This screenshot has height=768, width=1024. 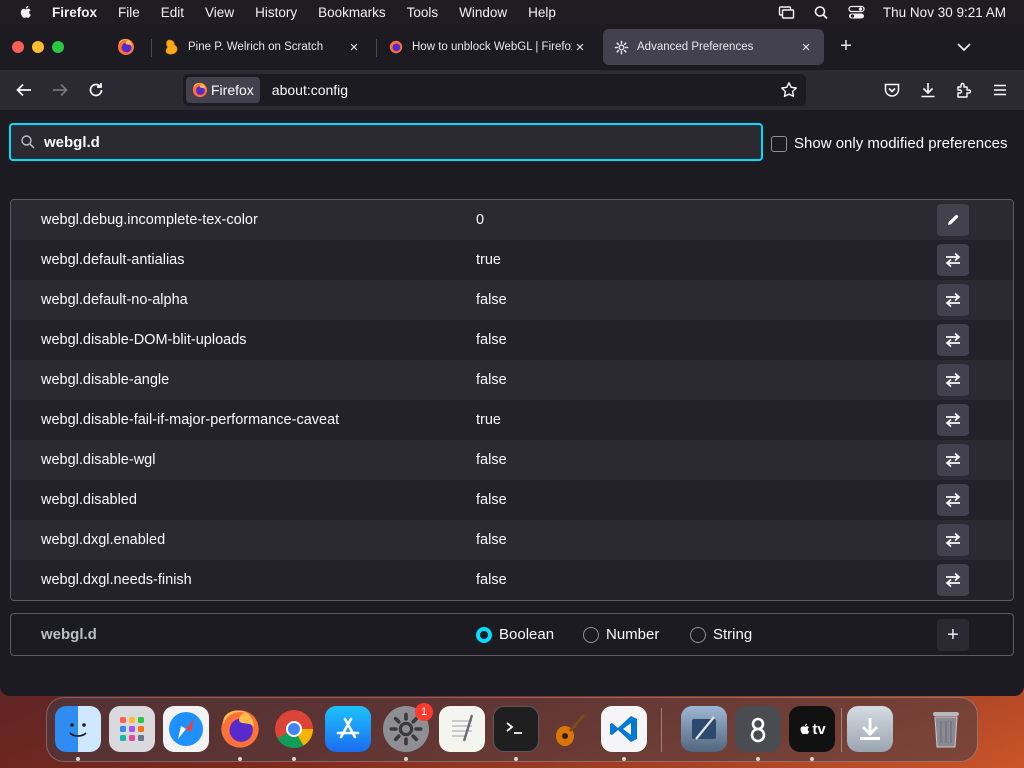 What do you see at coordinates (516, 729) in the screenshot?
I see `terminal-icon` at bounding box center [516, 729].